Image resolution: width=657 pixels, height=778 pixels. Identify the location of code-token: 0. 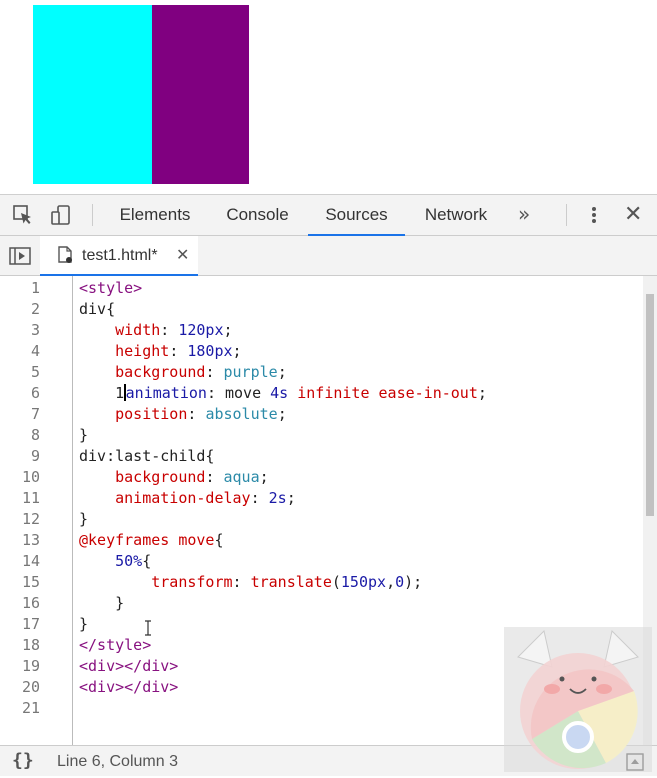
(400, 582).